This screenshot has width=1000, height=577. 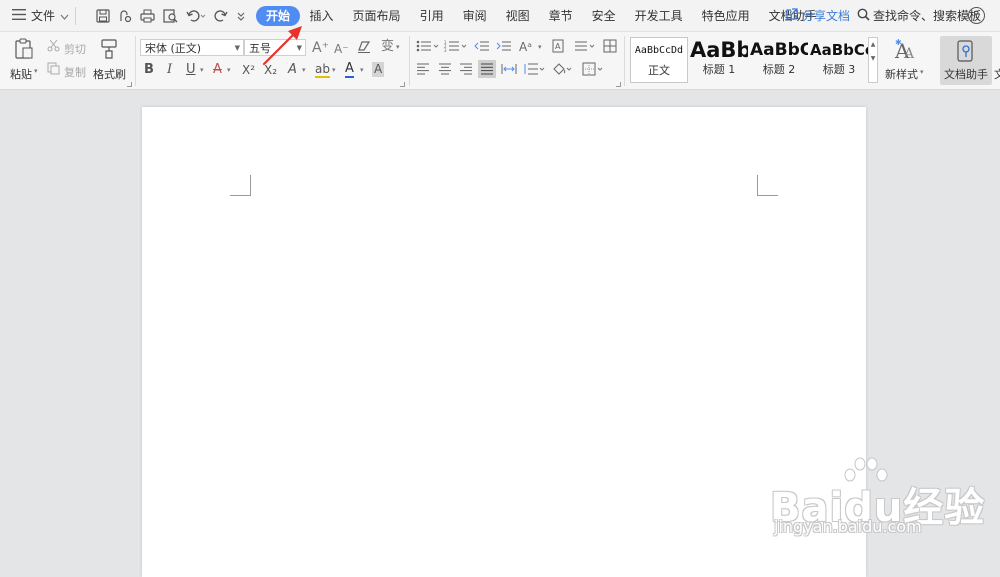 What do you see at coordinates (659, 50) in the screenshot?
I see `style-sample: AaBbCcDd` at bounding box center [659, 50].